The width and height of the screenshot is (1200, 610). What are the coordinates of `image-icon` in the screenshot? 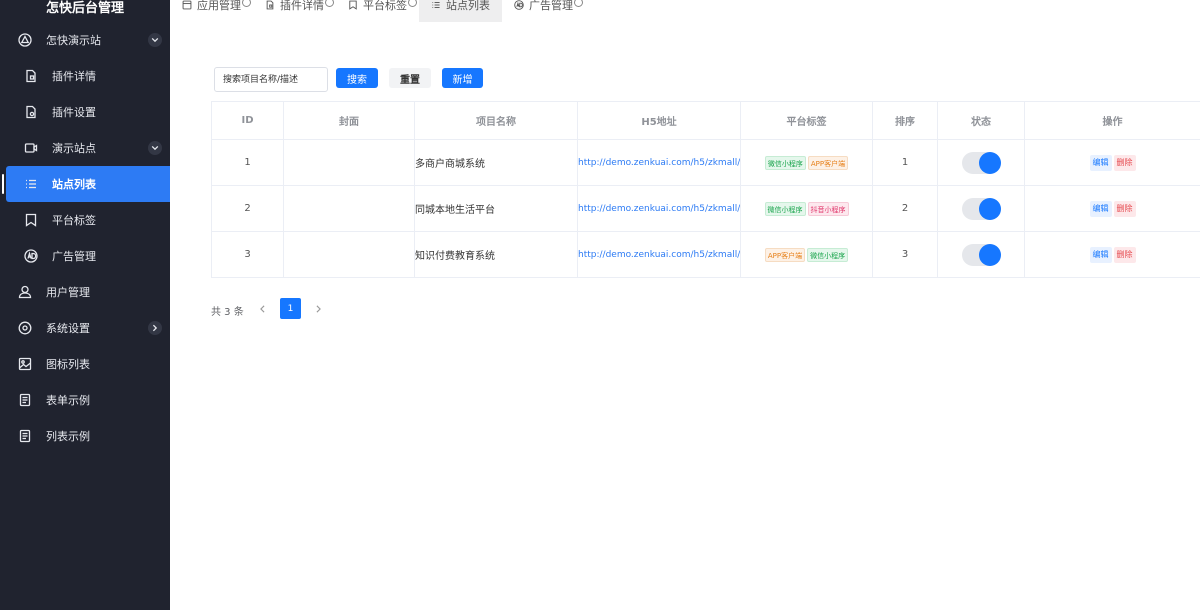 It's located at (25, 364).